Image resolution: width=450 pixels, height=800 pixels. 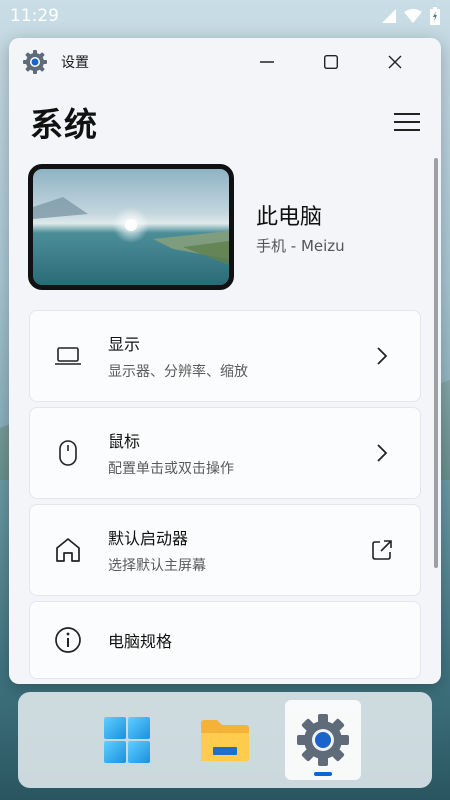 I want to click on start-icon, so click(x=127, y=740).